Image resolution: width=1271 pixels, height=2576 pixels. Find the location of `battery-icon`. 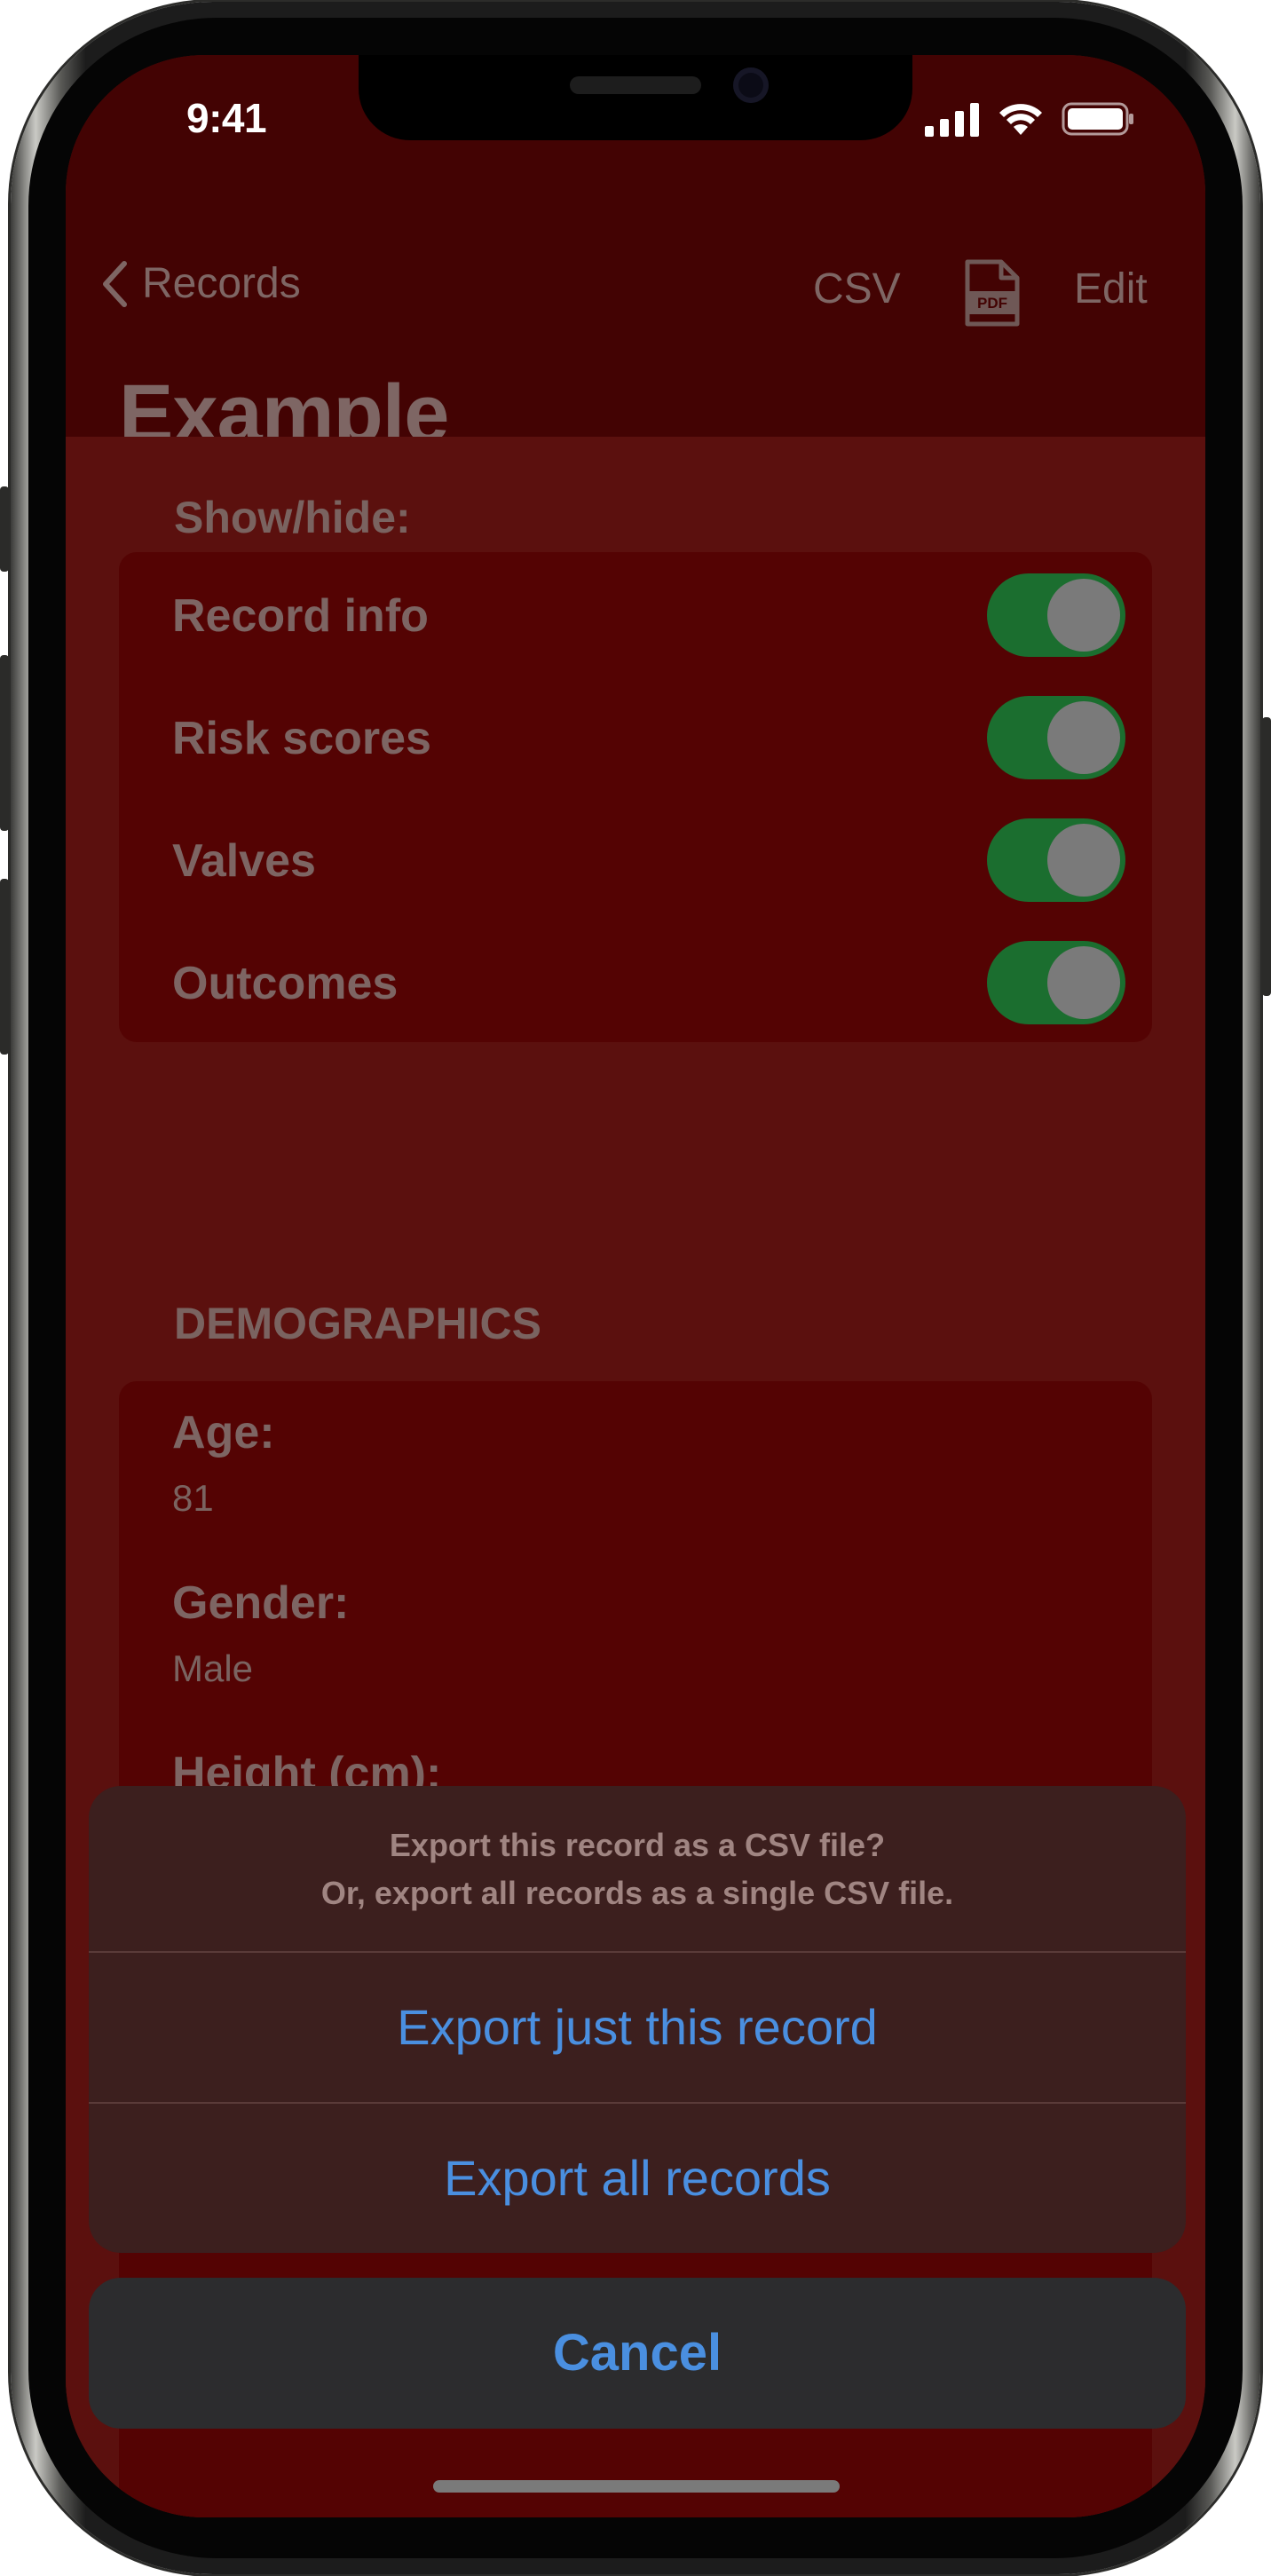

battery-icon is located at coordinates (1097, 119).